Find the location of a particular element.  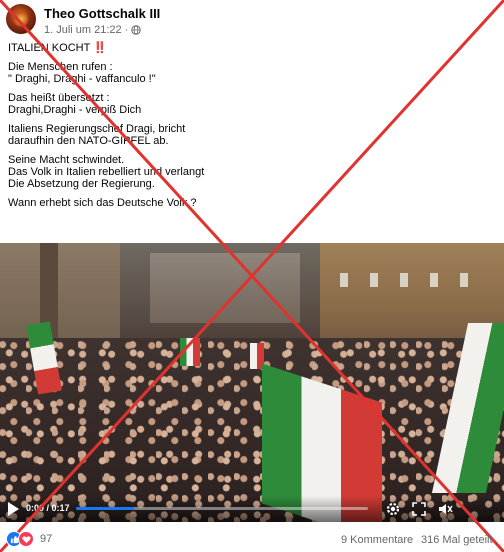

author-name: Theo Gottschalk III is located at coordinates (102, 13).